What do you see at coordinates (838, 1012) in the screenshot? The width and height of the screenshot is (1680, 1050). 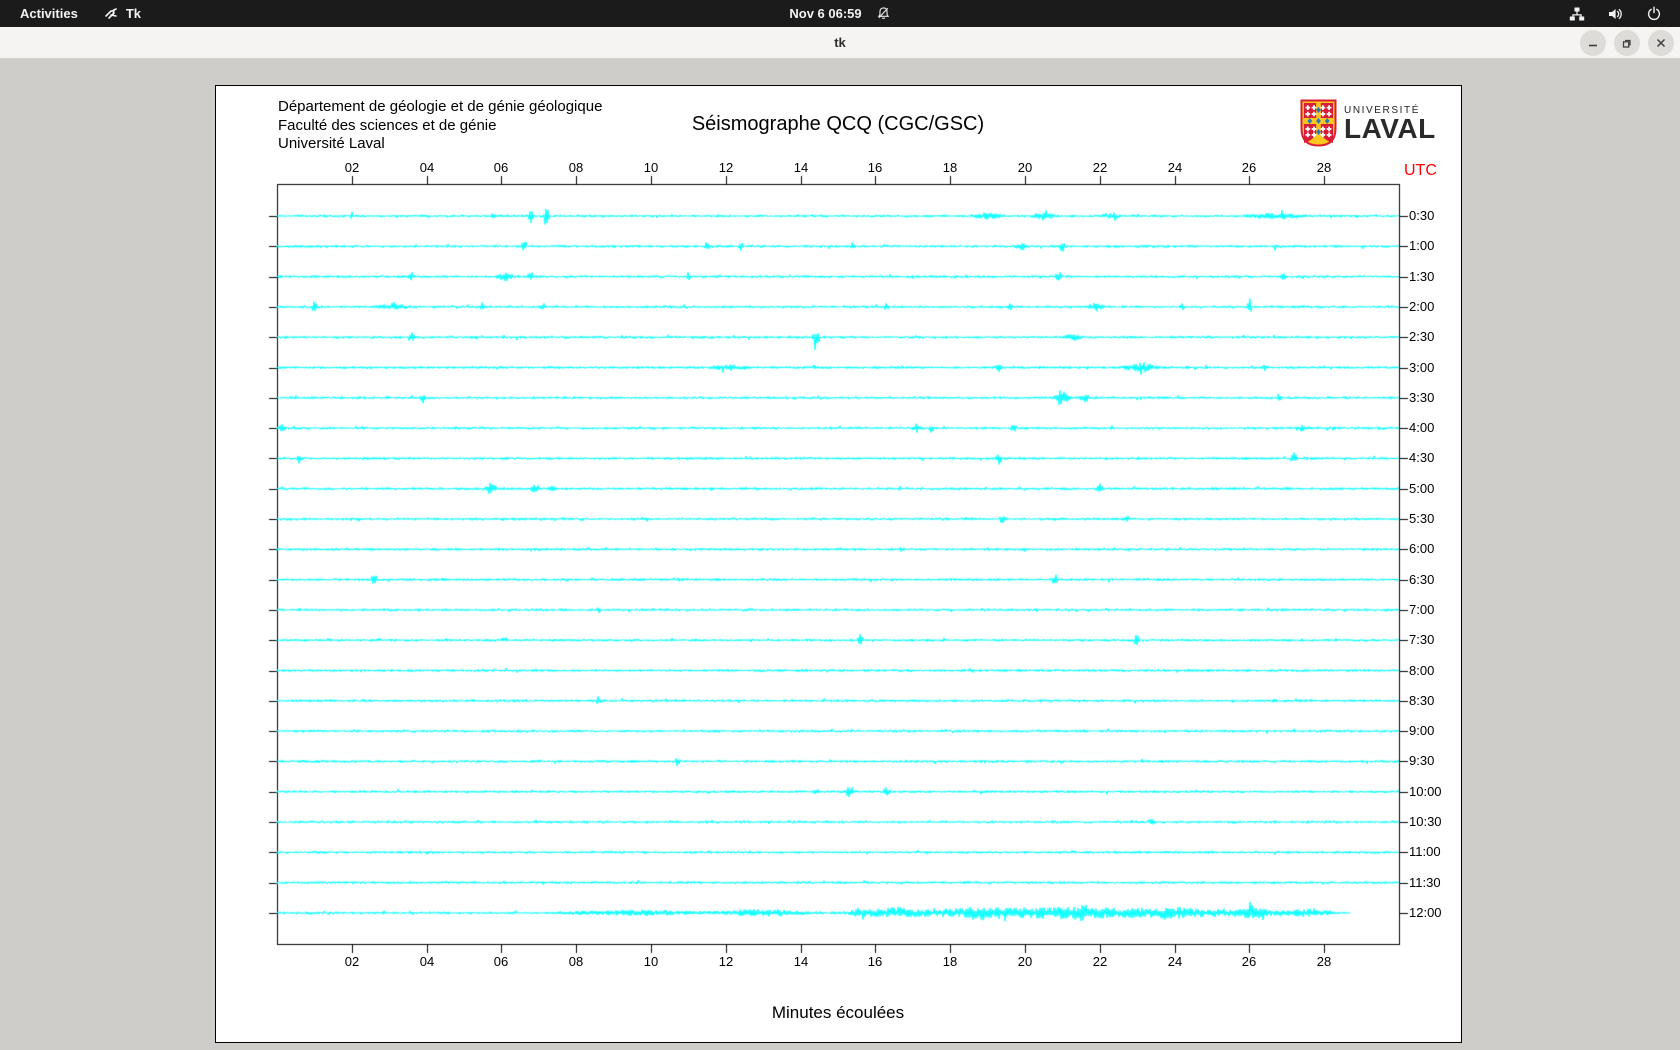 I see `x-axis-title: Minutes écoulées` at bounding box center [838, 1012].